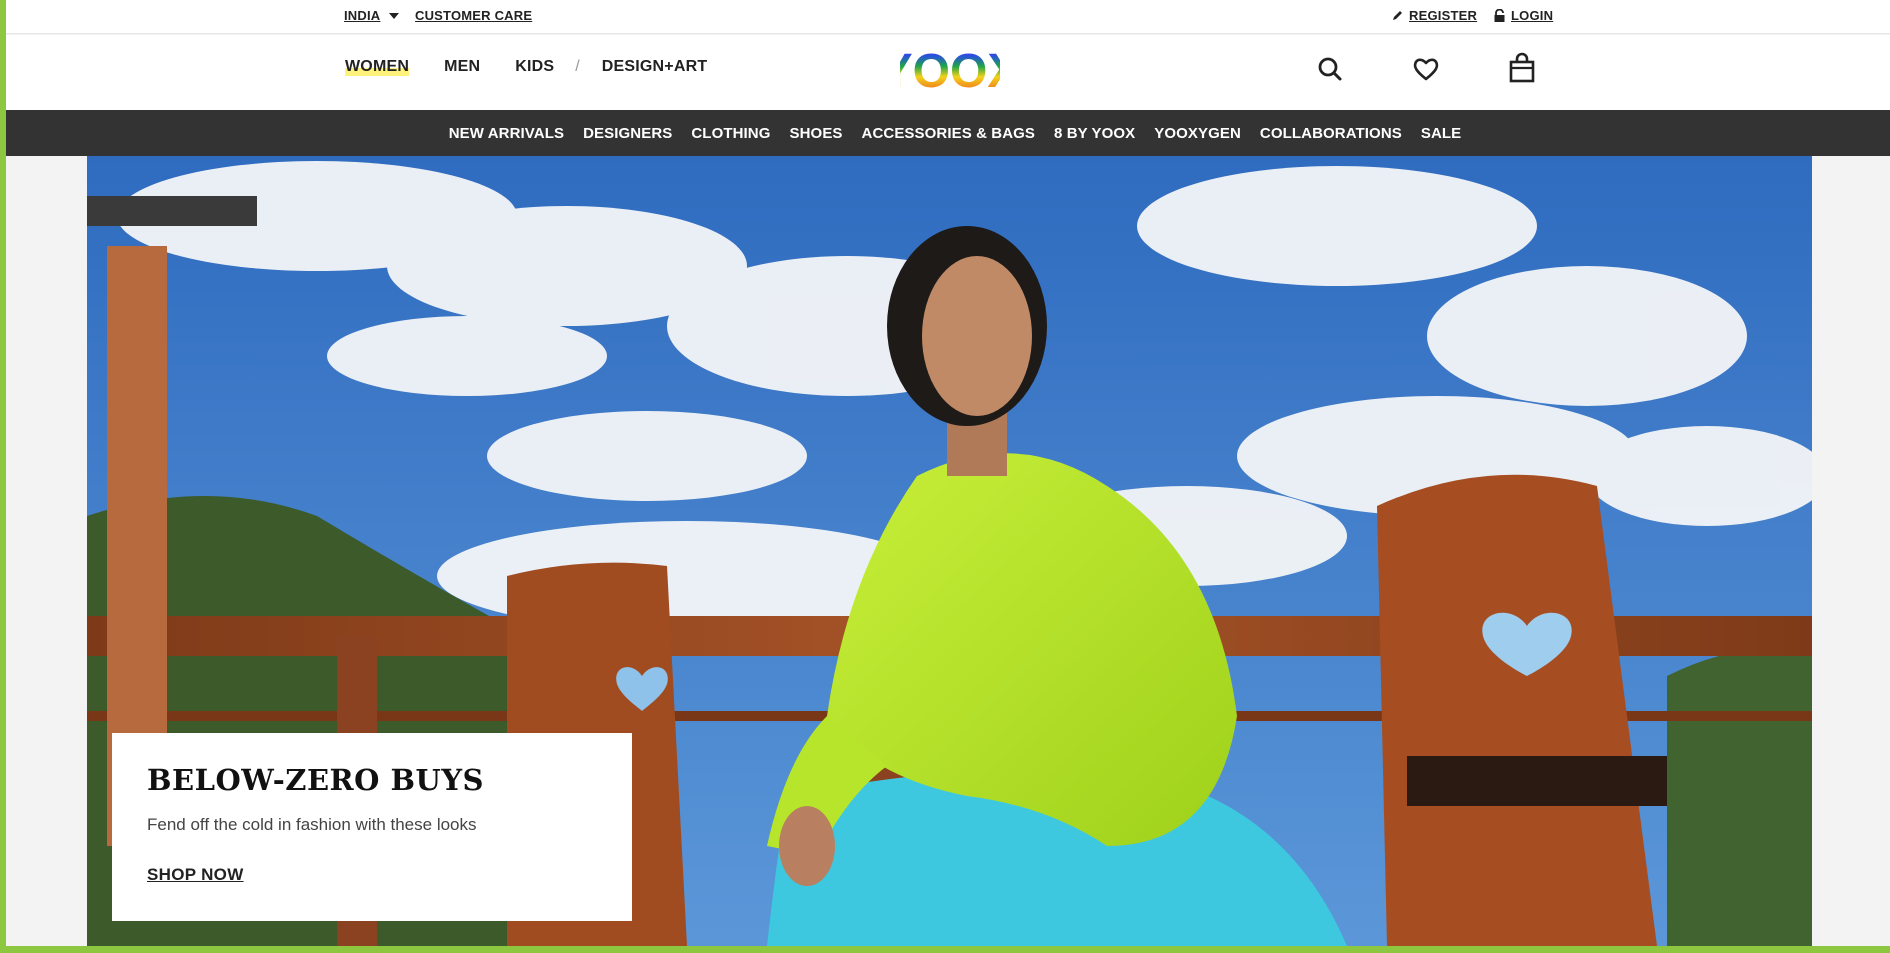 The height and width of the screenshot is (953, 1890). What do you see at coordinates (1426, 71) in the screenshot?
I see `wishlist-heart-icon` at bounding box center [1426, 71].